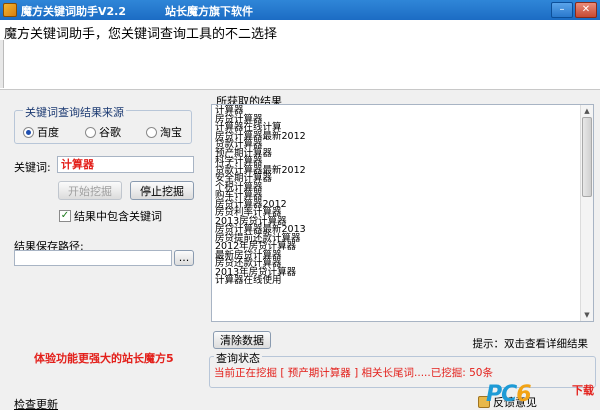 The width and height of the screenshot is (600, 410). I want to click on window-title: 魔方关键词助手V2.2, so click(73, 11).